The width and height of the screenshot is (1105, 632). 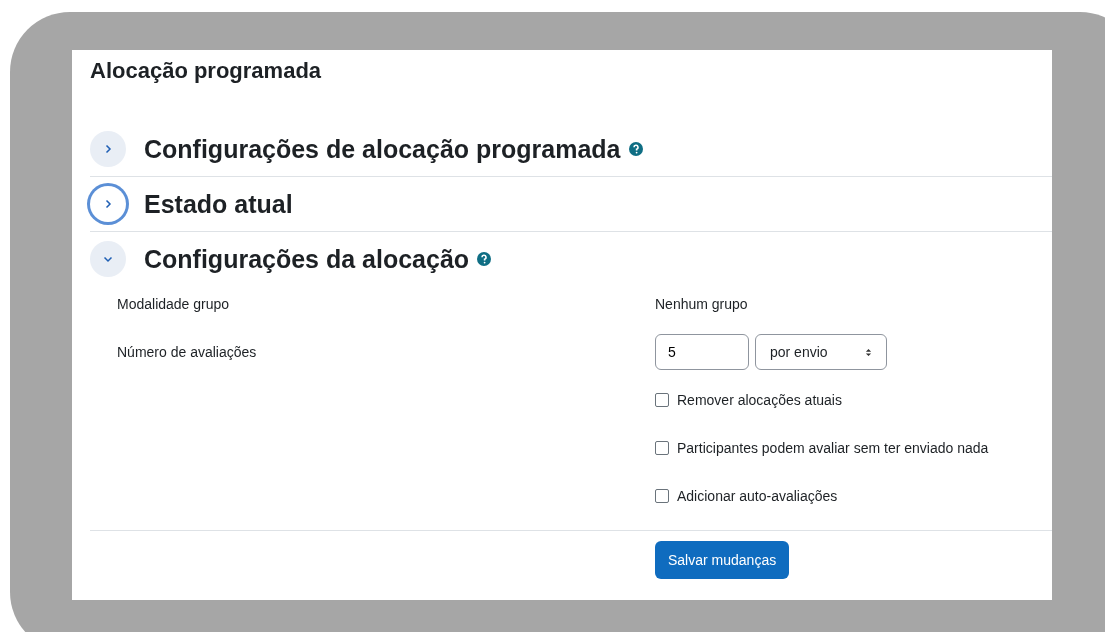 What do you see at coordinates (868, 352) in the screenshot?
I see `sort-arrows-icon` at bounding box center [868, 352].